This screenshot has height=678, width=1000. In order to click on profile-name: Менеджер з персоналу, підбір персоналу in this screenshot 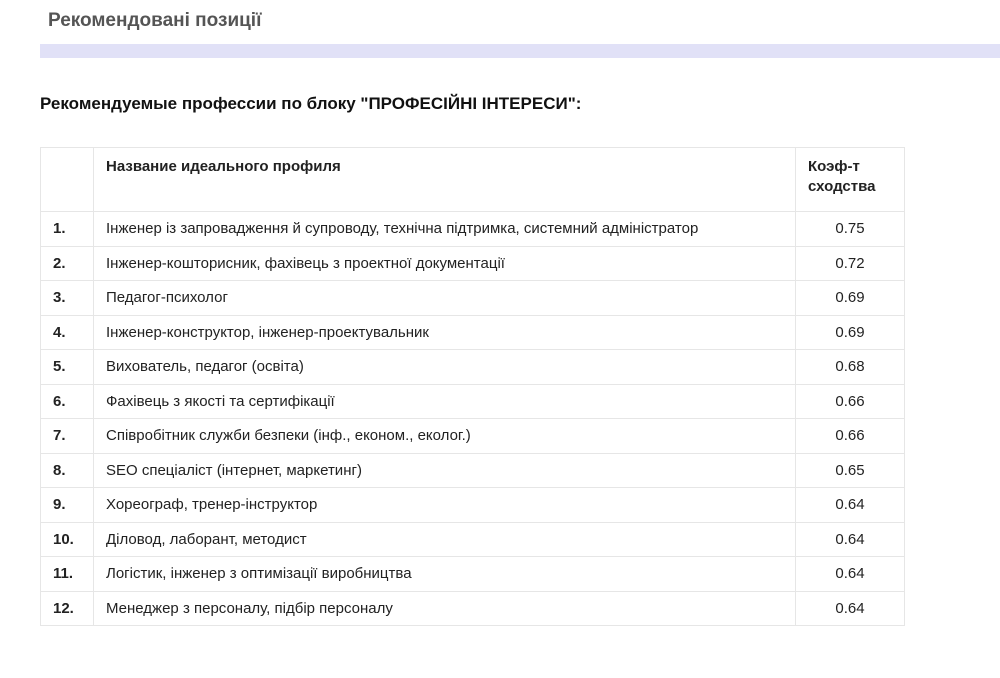, I will do `click(444, 608)`.